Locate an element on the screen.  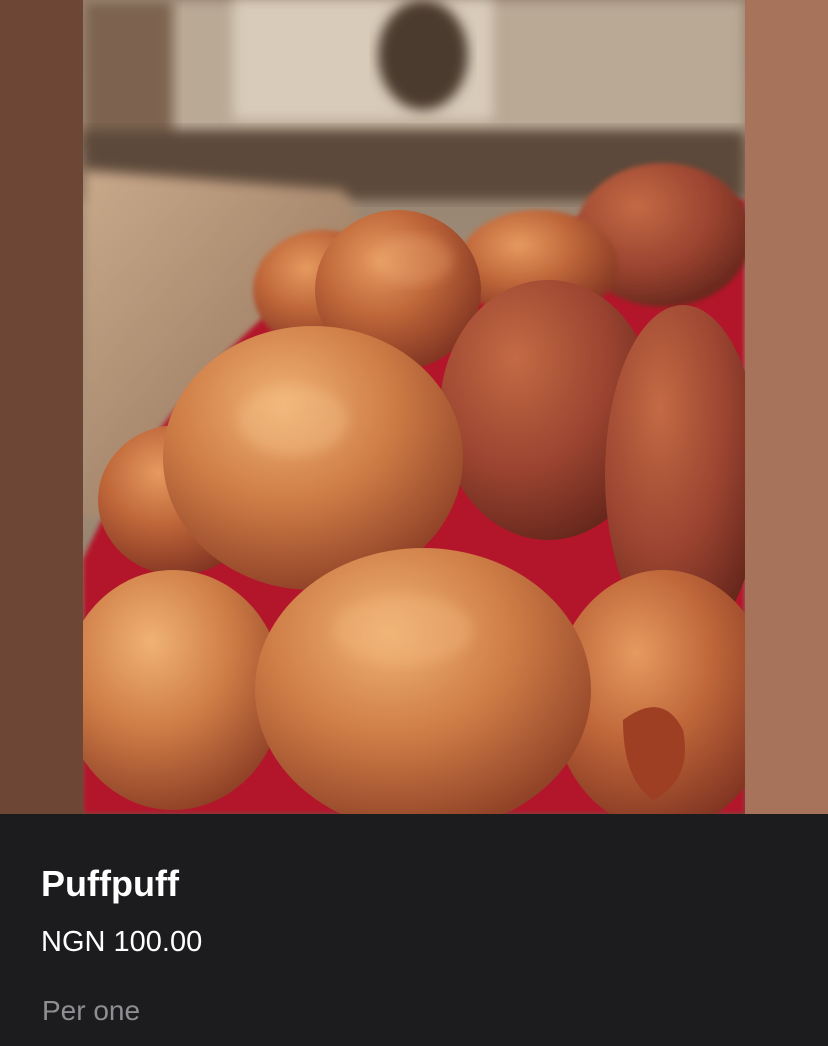
photo-blur-right is located at coordinates (786, 407).